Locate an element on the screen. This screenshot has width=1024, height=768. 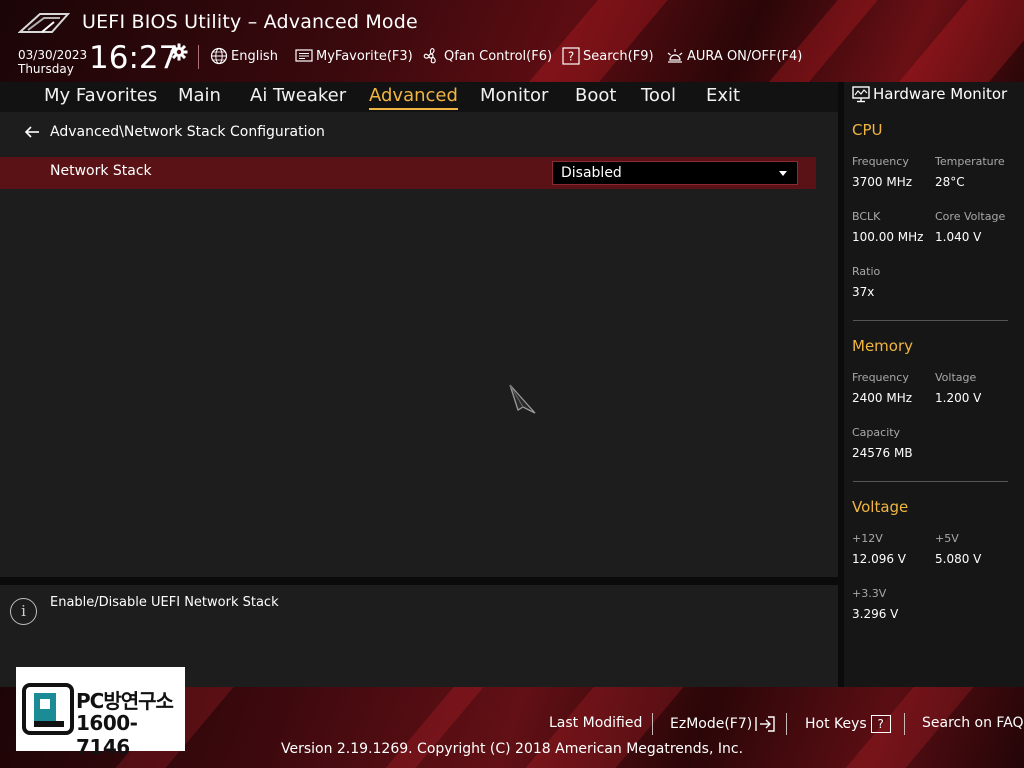
voltage-33v-label: +3.3V is located at coordinates (869, 593).